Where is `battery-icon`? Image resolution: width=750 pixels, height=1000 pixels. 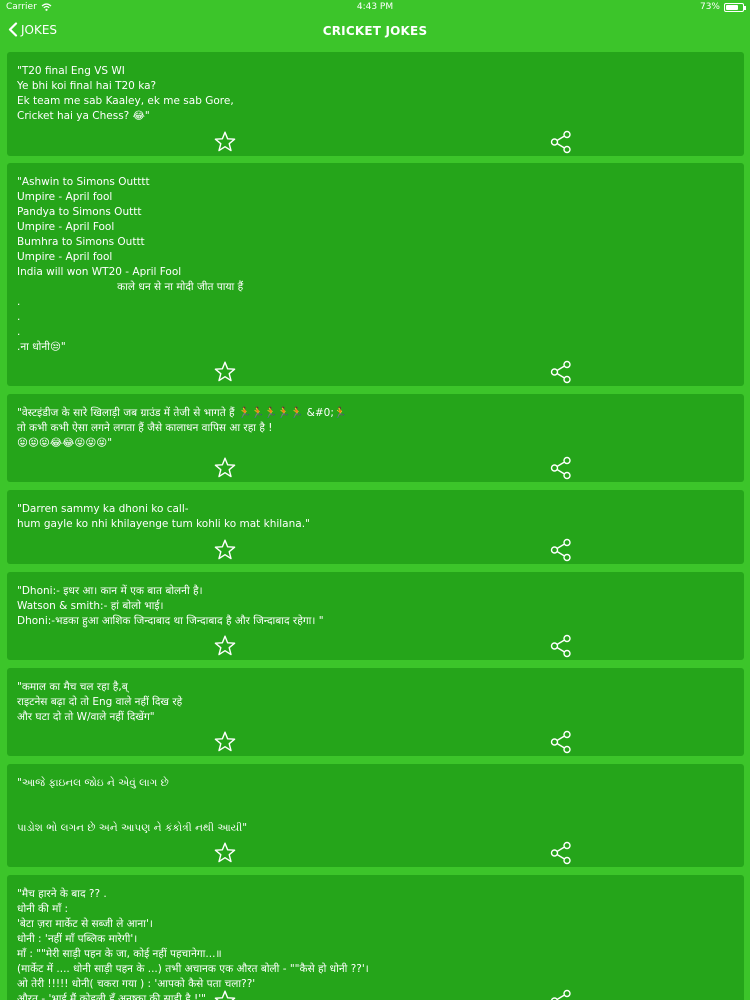
battery-icon is located at coordinates (735, 7).